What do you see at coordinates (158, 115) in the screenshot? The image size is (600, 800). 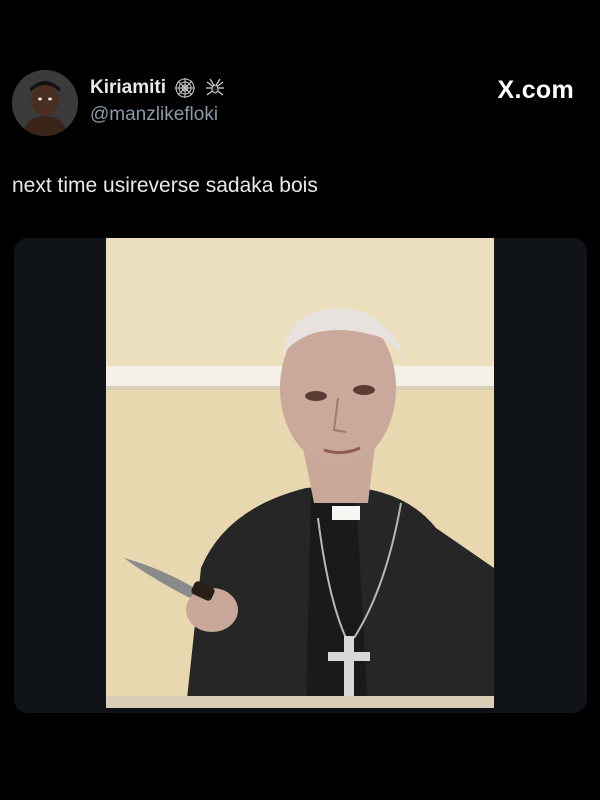 I see `handle: @manzlikefloki` at bounding box center [158, 115].